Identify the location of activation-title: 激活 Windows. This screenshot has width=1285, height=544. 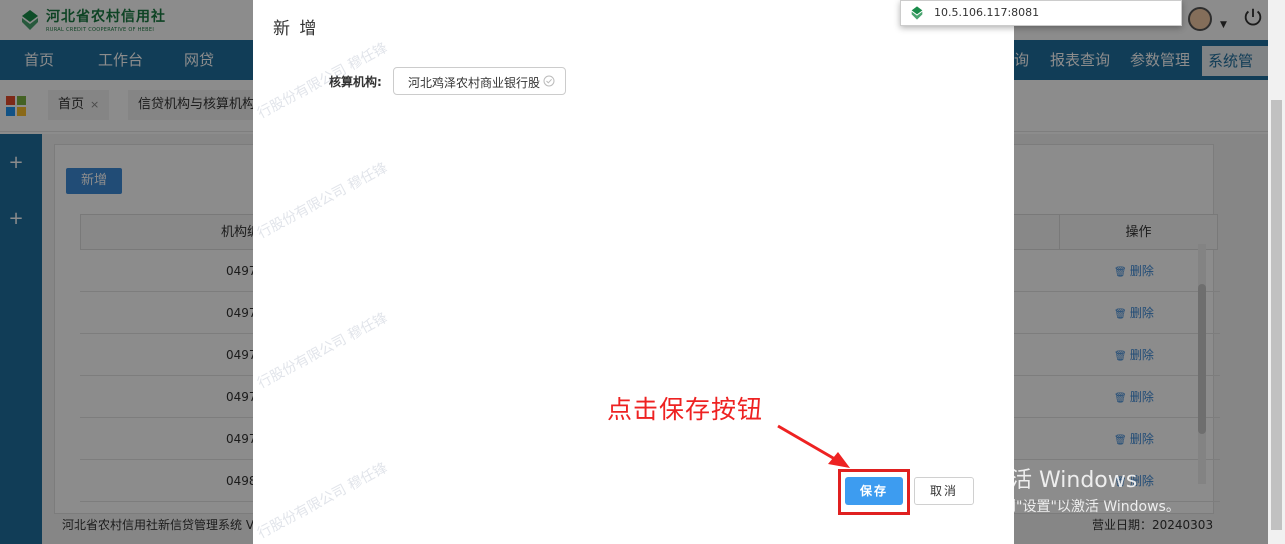
(1063, 480).